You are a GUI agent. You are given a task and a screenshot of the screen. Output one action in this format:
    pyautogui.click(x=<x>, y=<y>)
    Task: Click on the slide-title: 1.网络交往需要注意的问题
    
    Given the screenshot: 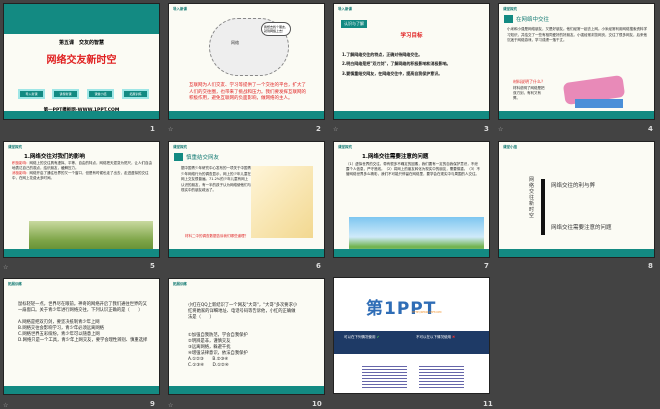 What is the action you would take?
    pyautogui.click(x=395, y=157)
    